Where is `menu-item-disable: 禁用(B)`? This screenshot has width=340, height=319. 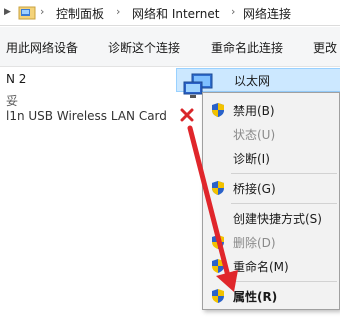
menu-item-disable: 禁用(B) is located at coordinates (271, 110).